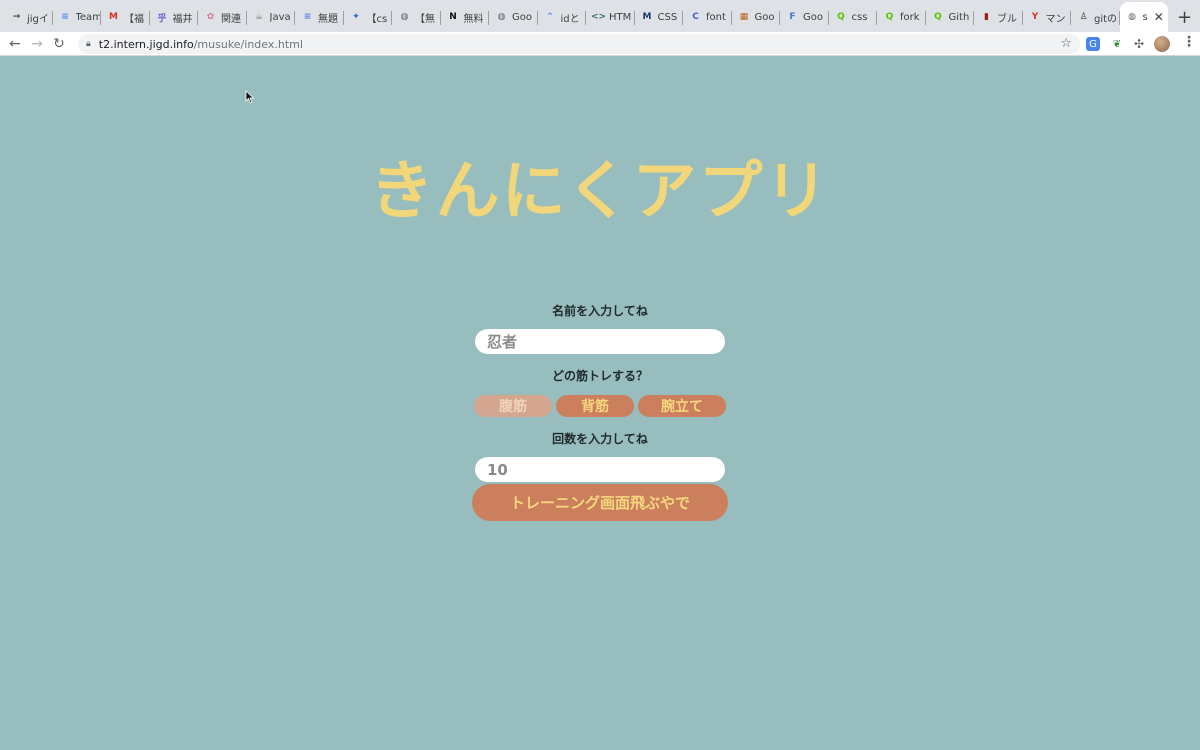 The height and width of the screenshot is (750, 1200). Describe the element at coordinates (600, 341) in the screenshot. I see `name-input` at that location.